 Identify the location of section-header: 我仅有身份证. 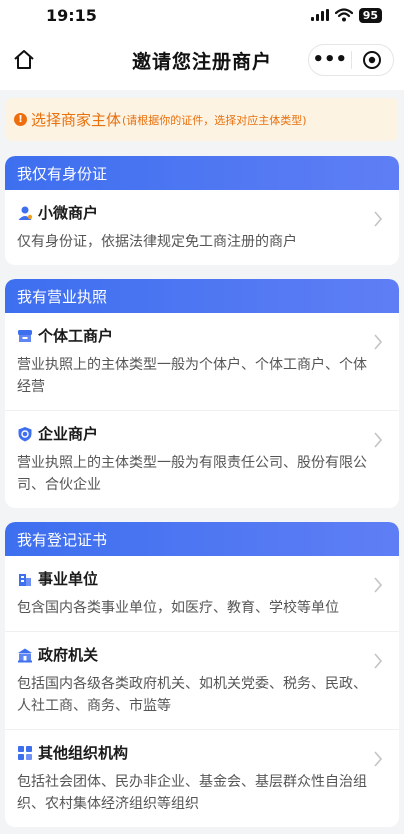
(202, 173).